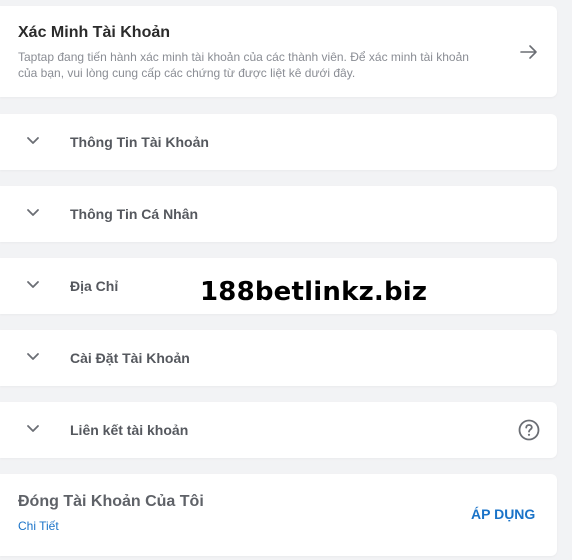 The image size is (572, 560). Describe the element at coordinates (111, 501) in the screenshot. I see `close-account-title: Đóng Tài Khoản Của Tôi` at that location.